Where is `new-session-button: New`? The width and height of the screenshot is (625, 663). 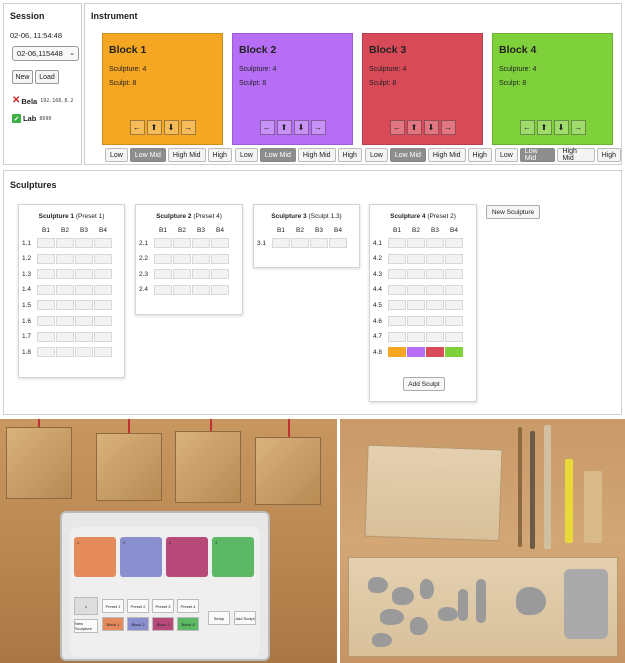 new-session-button: New is located at coordinates (22, 77).